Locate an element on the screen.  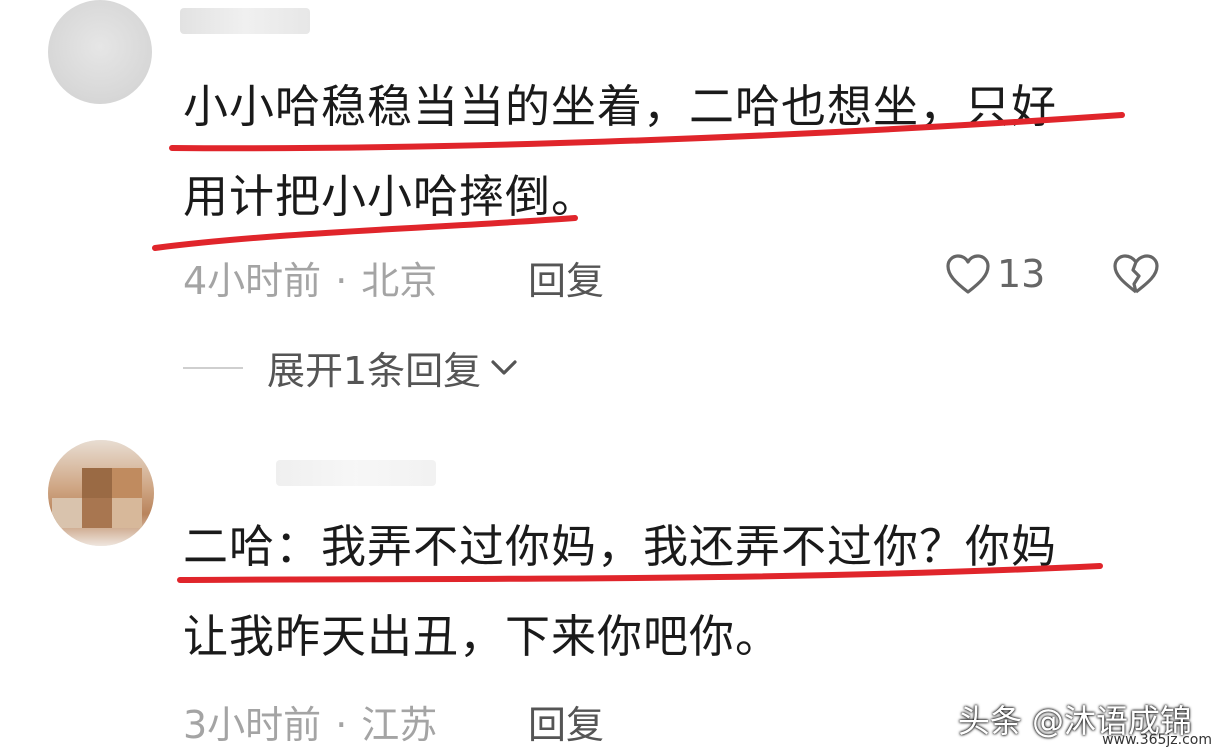
expand-replies: 展开1条回复 is located at coordinates (352, 367).